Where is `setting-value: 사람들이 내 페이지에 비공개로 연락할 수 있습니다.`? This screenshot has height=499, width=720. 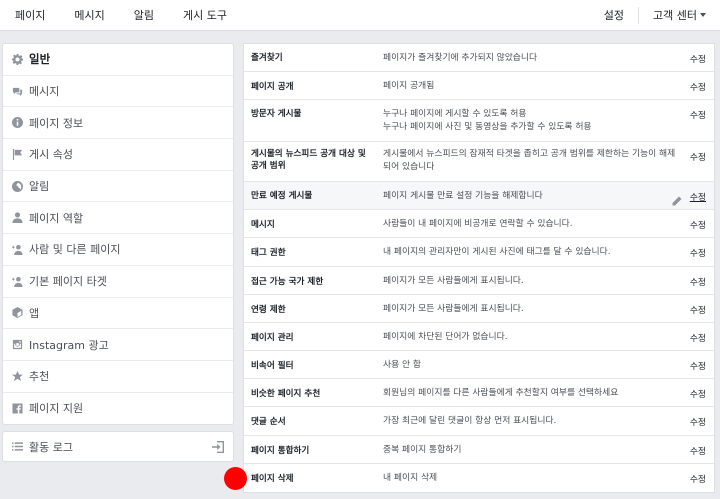
setting-value: 사람들이 내 페이지에 비공개로 연락할 수 있습니다. is located at coordinates (478, 224).